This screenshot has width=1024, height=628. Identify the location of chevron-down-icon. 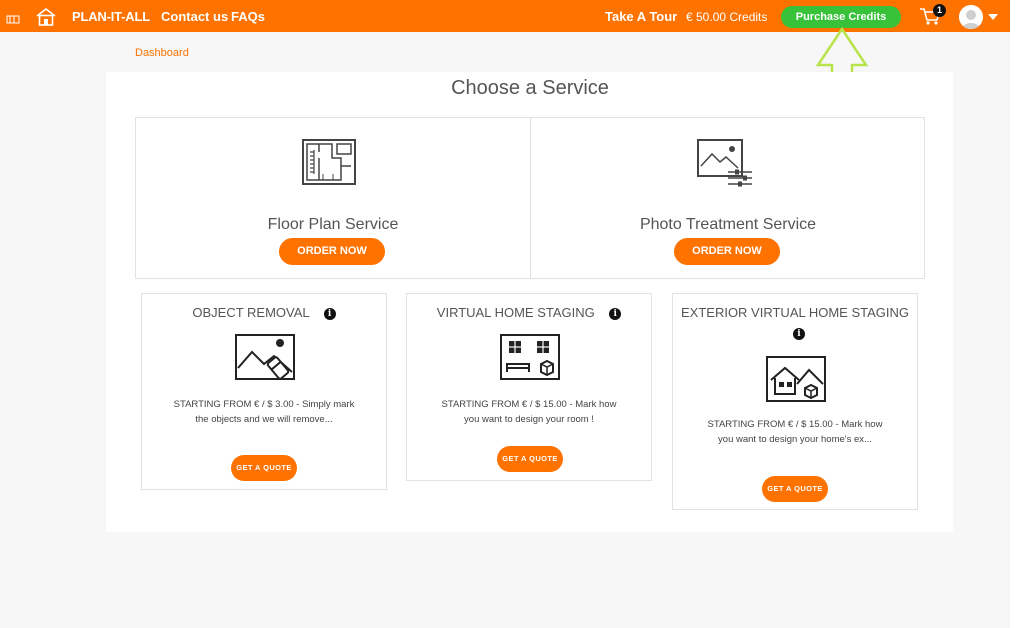
(993, 17).